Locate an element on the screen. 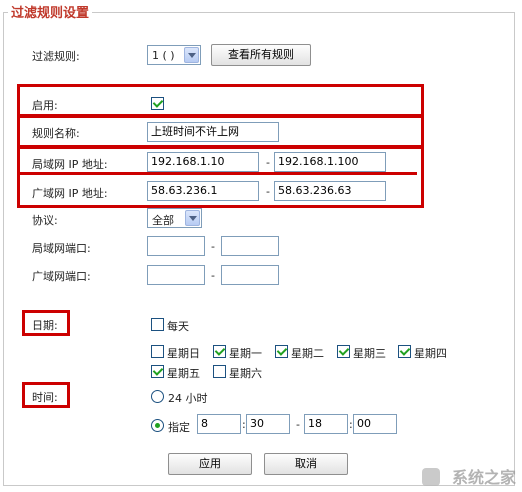 This screenshot has width=522, height=492. day-checkbox-thursday is located at coordinates (404, 351).